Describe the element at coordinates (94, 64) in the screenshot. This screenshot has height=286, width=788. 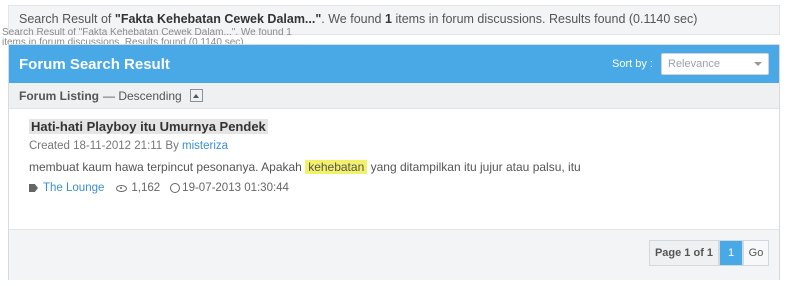
I see `panel-title: Forum Search Result` at that location.